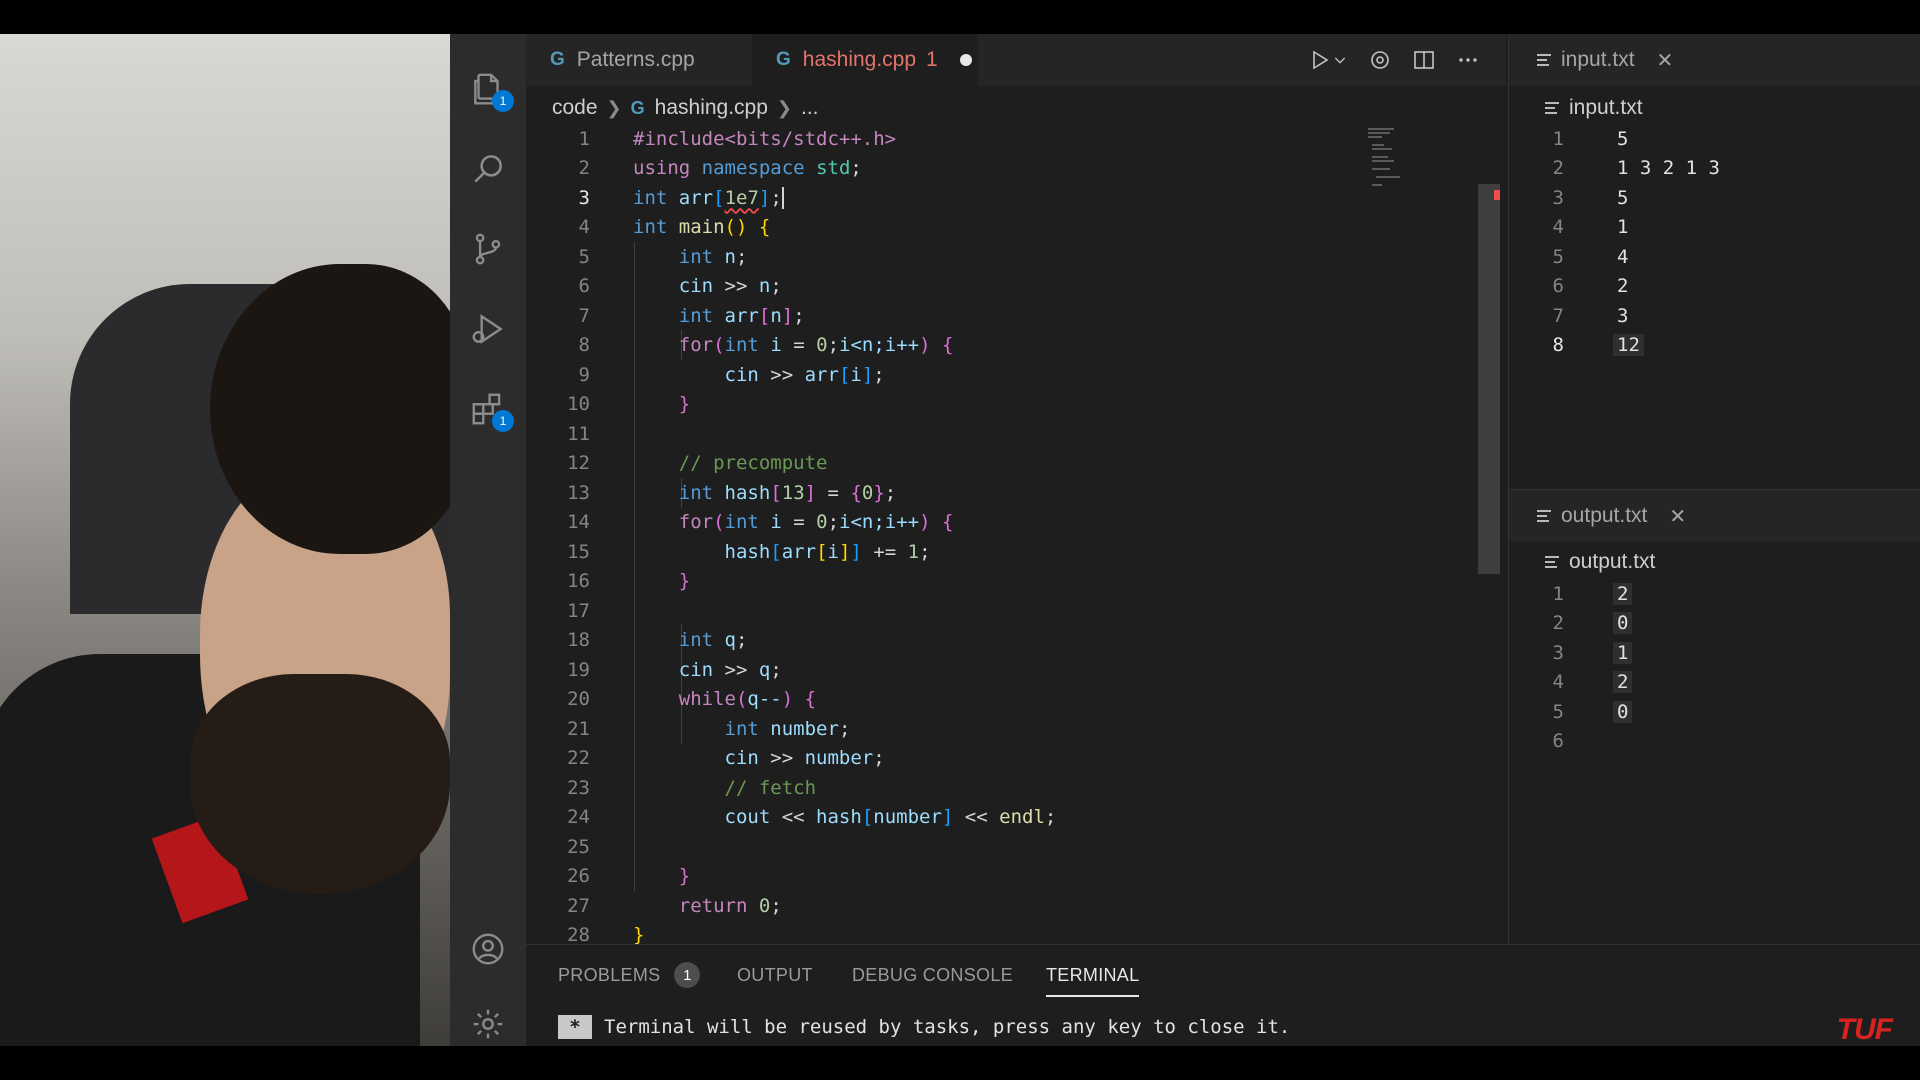  I want to click on code-line: 18 int q;, so click(657, 640).